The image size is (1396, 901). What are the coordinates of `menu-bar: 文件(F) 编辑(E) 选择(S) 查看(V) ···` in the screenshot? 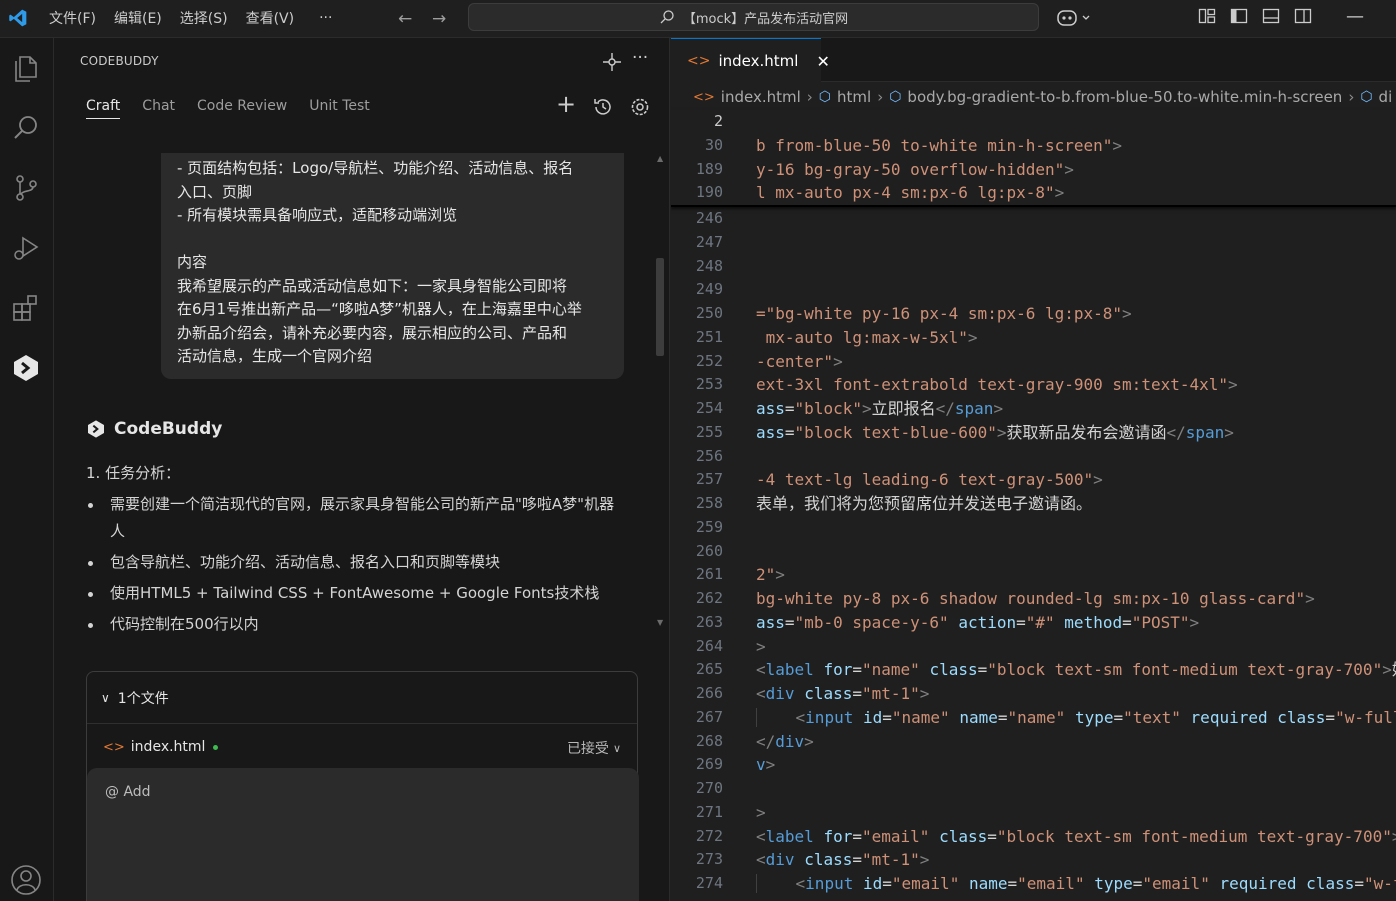 It's located at (190, 18).